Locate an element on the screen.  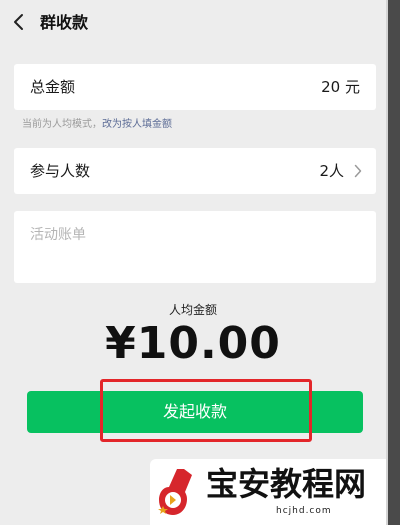
total-amount-label: 总金额 is located at coordinates (53, 87).